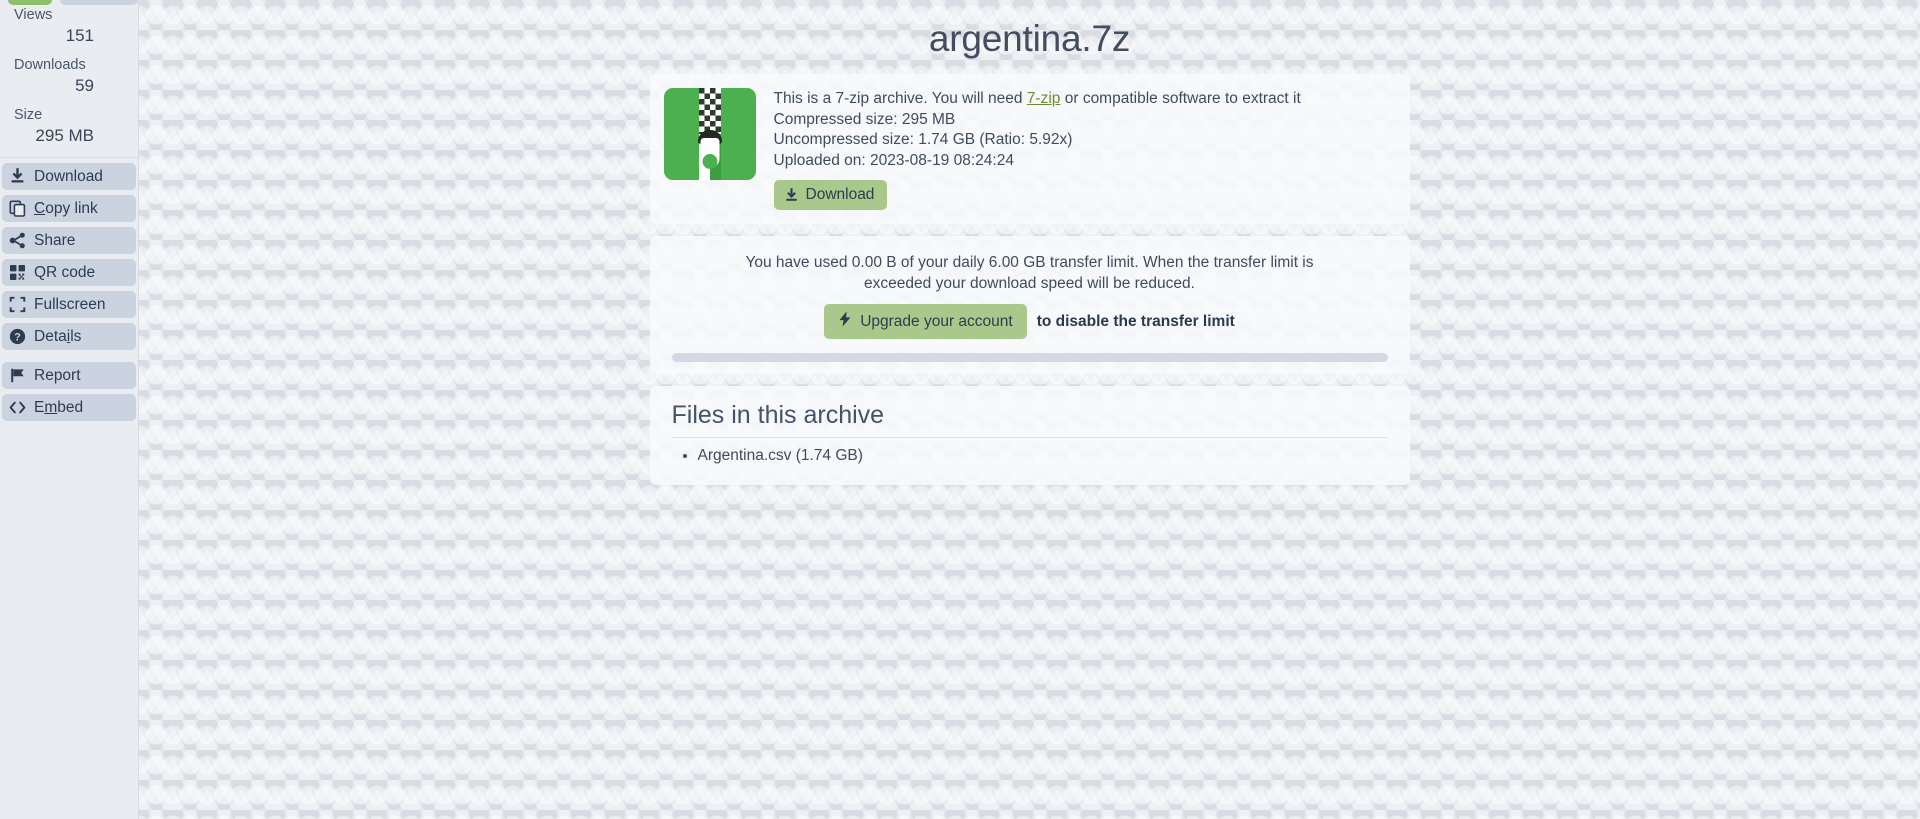 This screenshot has width=1920, height=819. What do you see at coordinates (59, 407) in the screenshot?
I see `sidebar-item-label-embed: Embed` at bounding box center [59, 407].